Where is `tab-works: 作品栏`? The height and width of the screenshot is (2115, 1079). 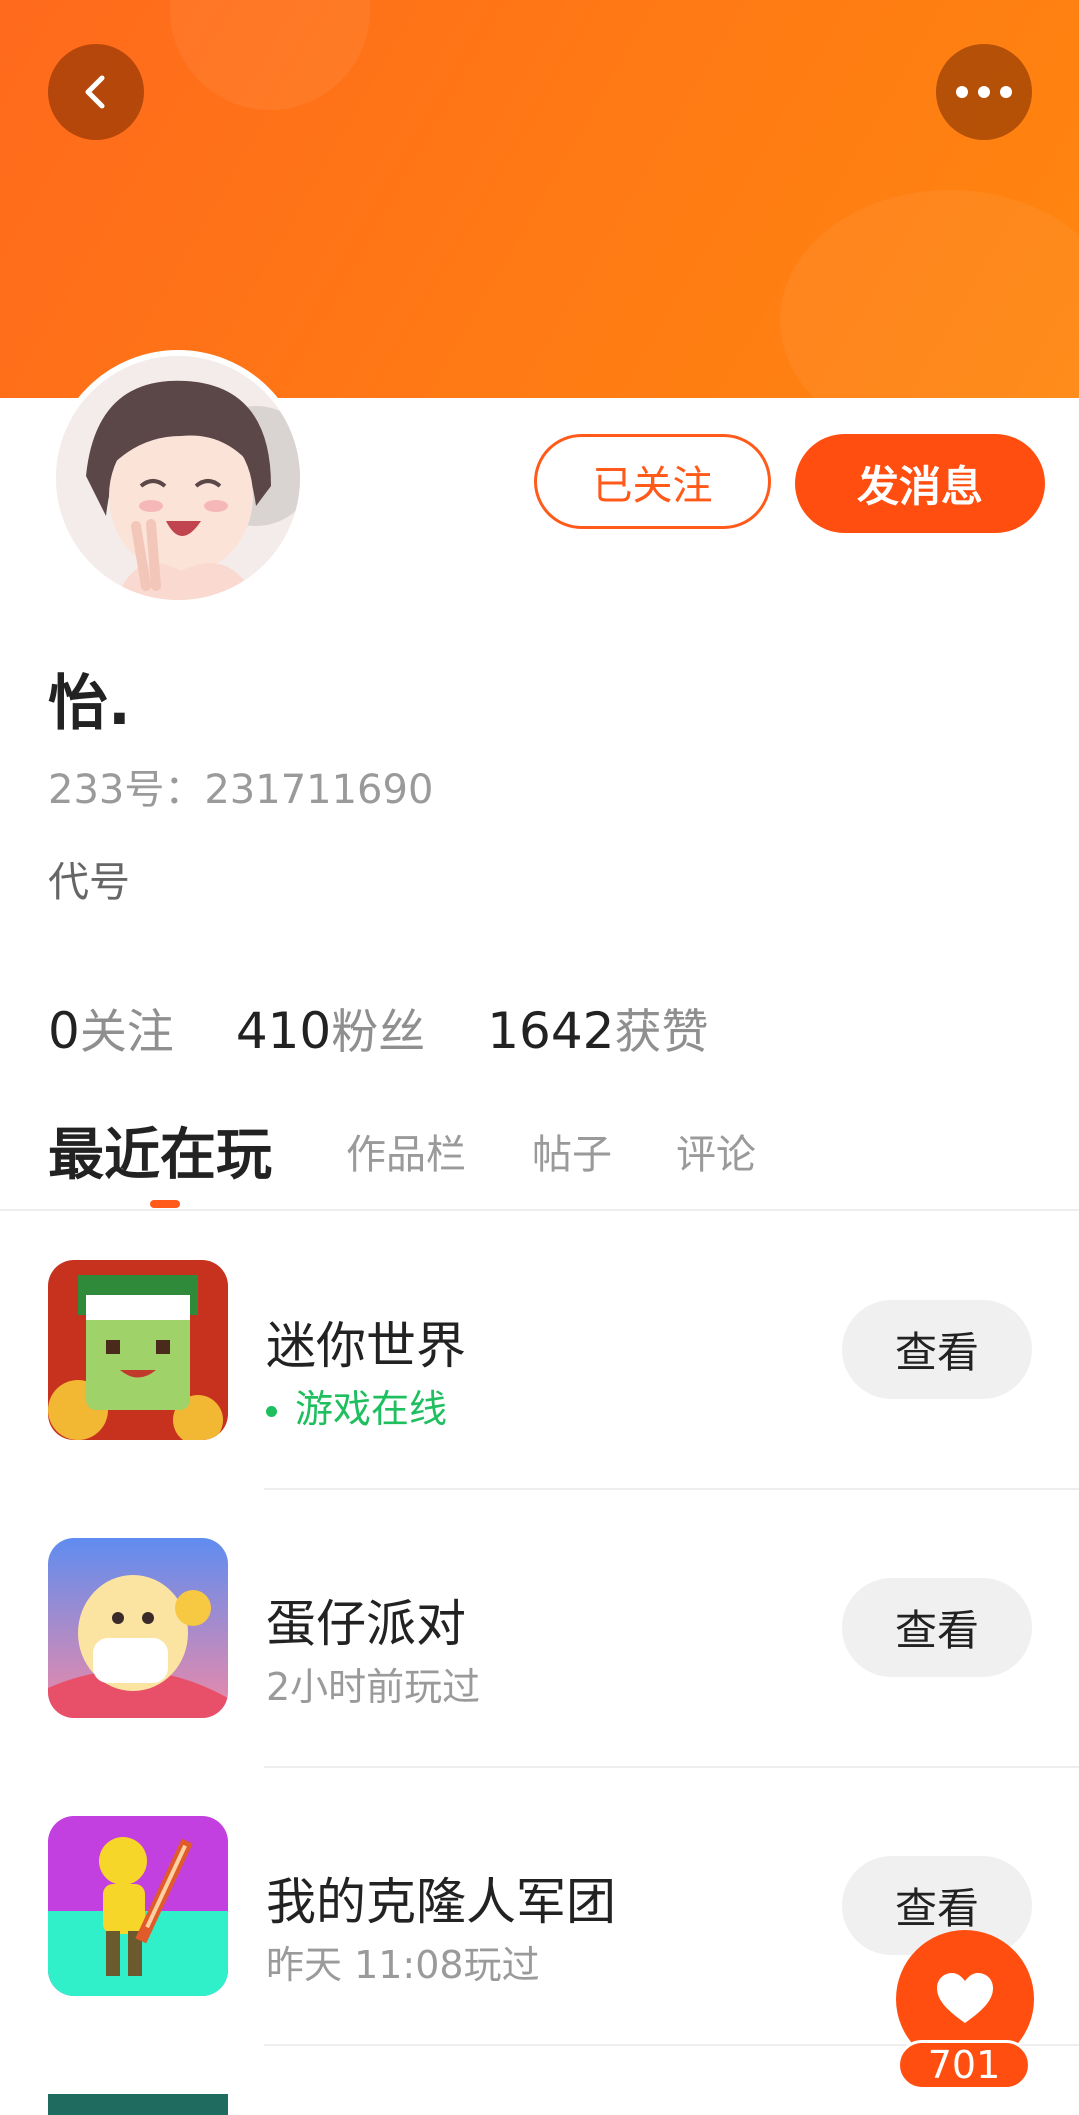
tab-works: 作品栏 is located at coordinates (406, 1151).